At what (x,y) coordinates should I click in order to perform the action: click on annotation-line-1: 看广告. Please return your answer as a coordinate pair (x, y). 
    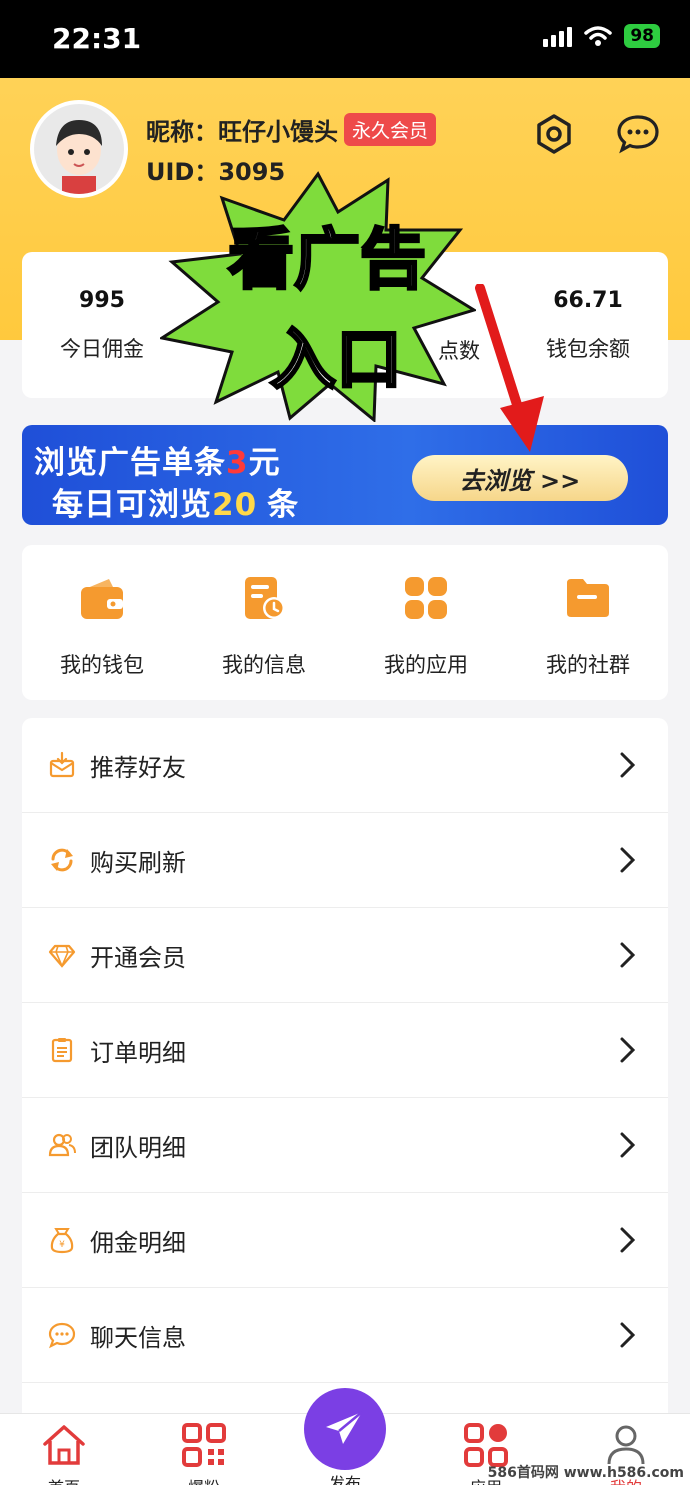
    Looking at the image, I should click on (327, 260).